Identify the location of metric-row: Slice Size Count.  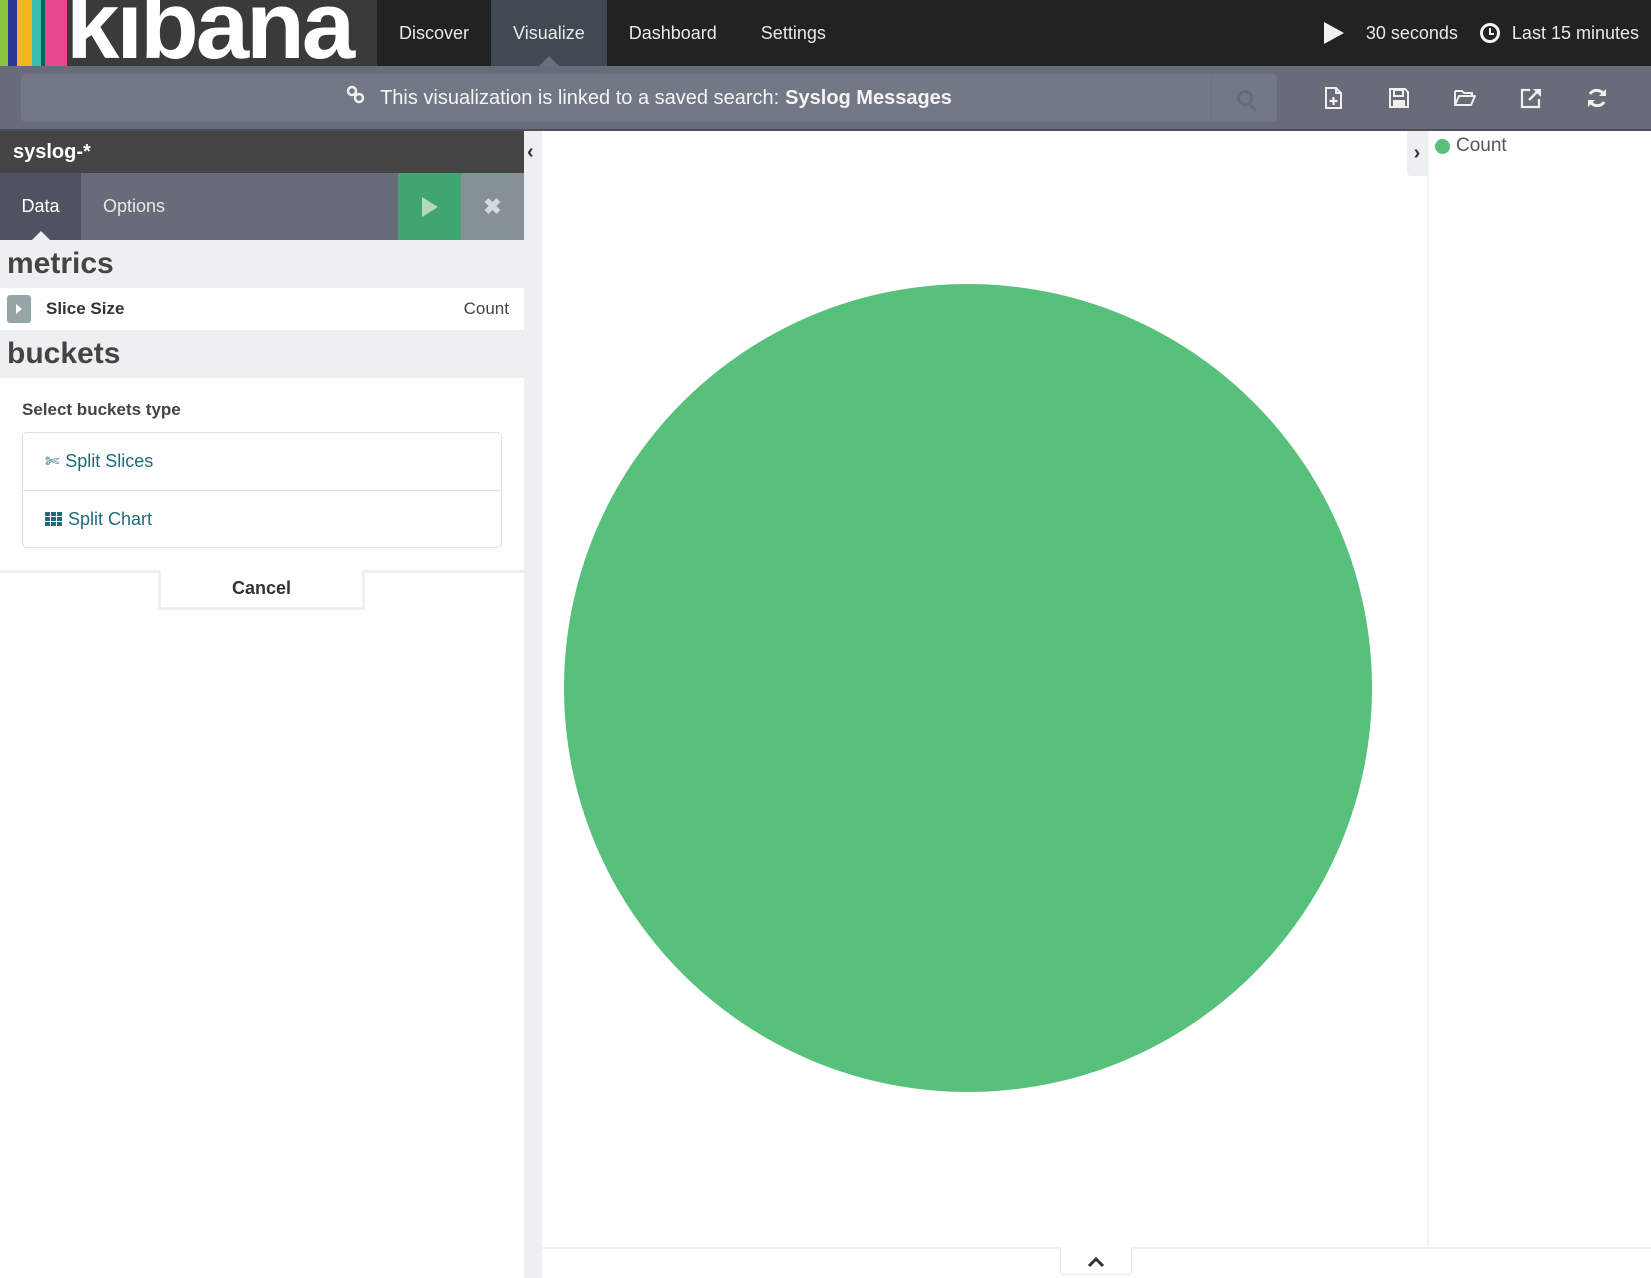
(262, 309).